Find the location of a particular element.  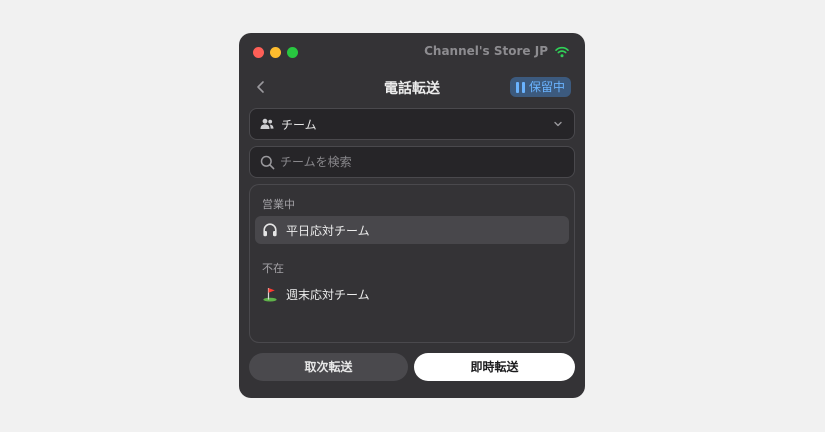

minimize-window-button is located at coordinates (275, 52).